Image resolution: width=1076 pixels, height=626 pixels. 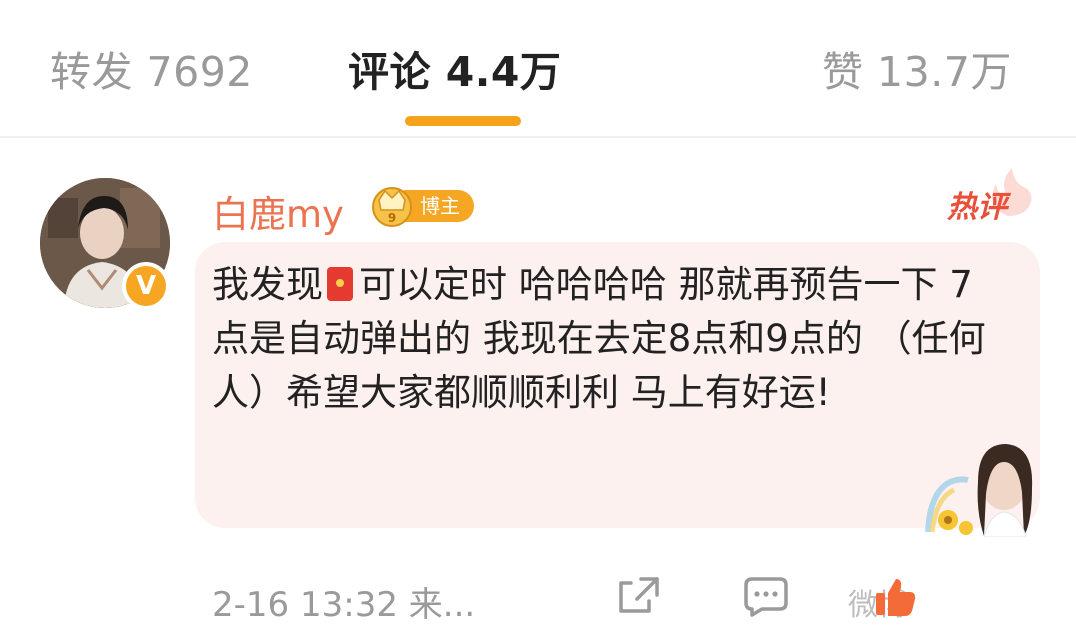 What do you see at coordinates (917, 68) in the screenshot?
I see `tab-likes: 赞 13.7万` at bounding box center [917, 68].